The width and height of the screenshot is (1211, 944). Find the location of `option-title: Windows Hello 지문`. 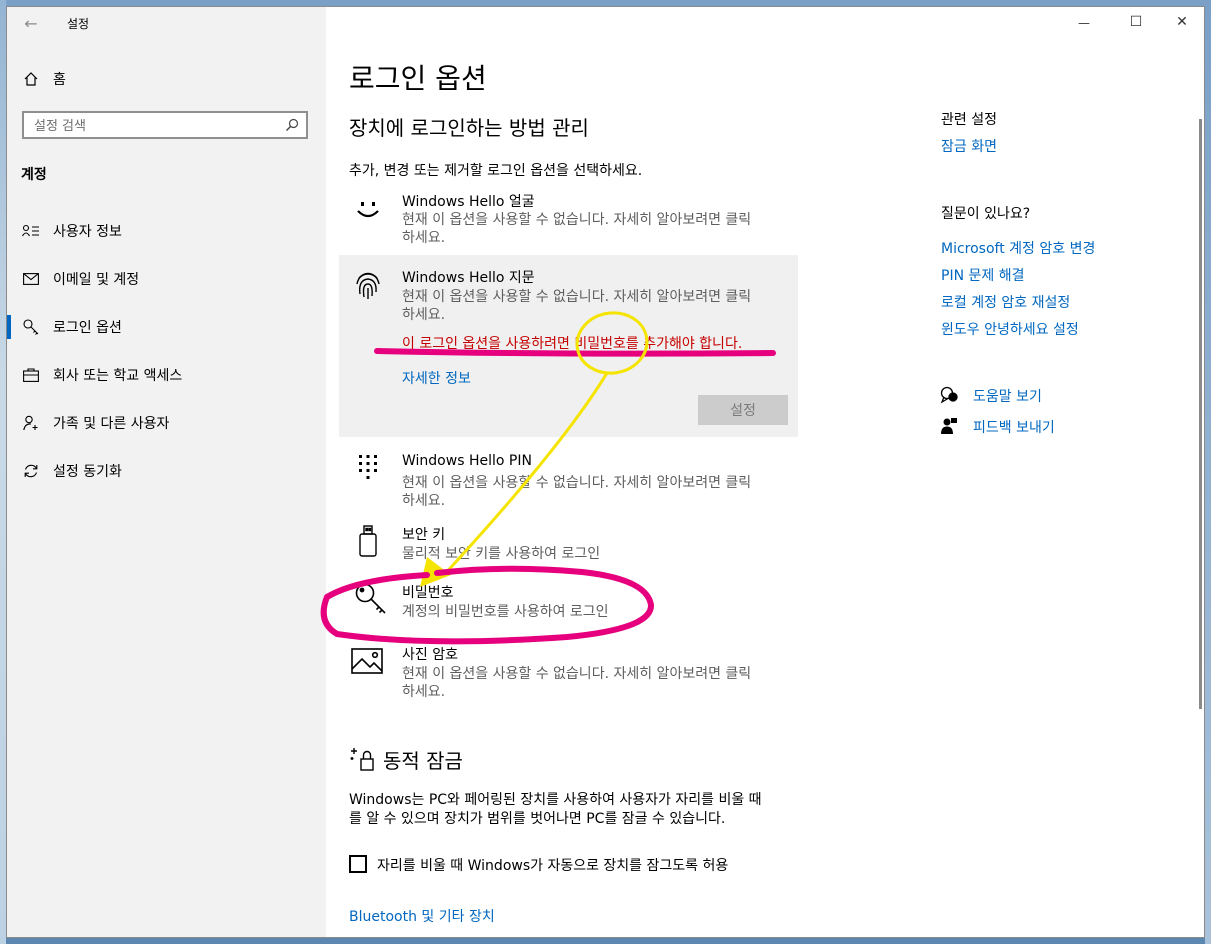

option-title: Windows Hello 지문 is located at coordinates (468, 278).